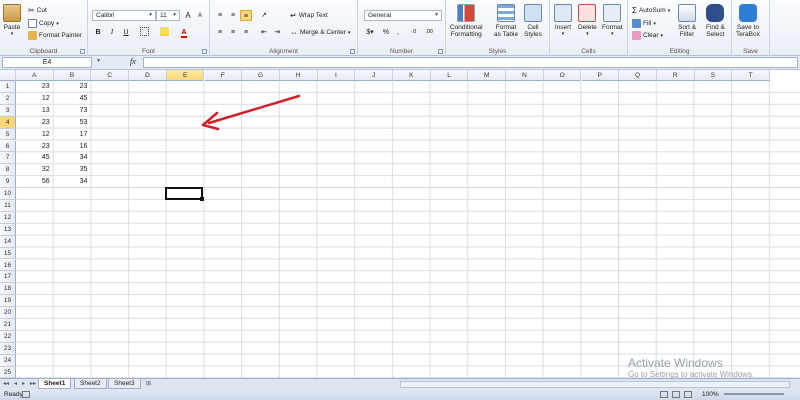  Describe the element at coordinates (144, 32) in the screenshot. I see `borders-button` at that location.